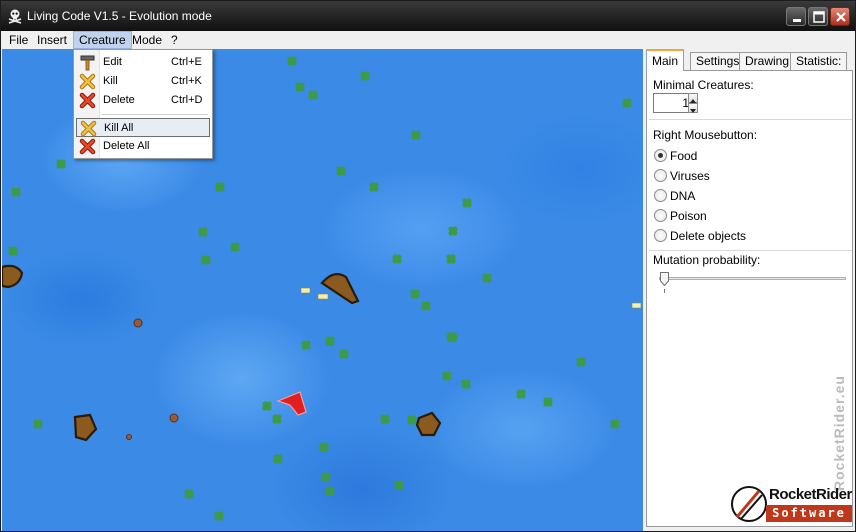  I want to click on delete-all-icon, so click(87, 146).